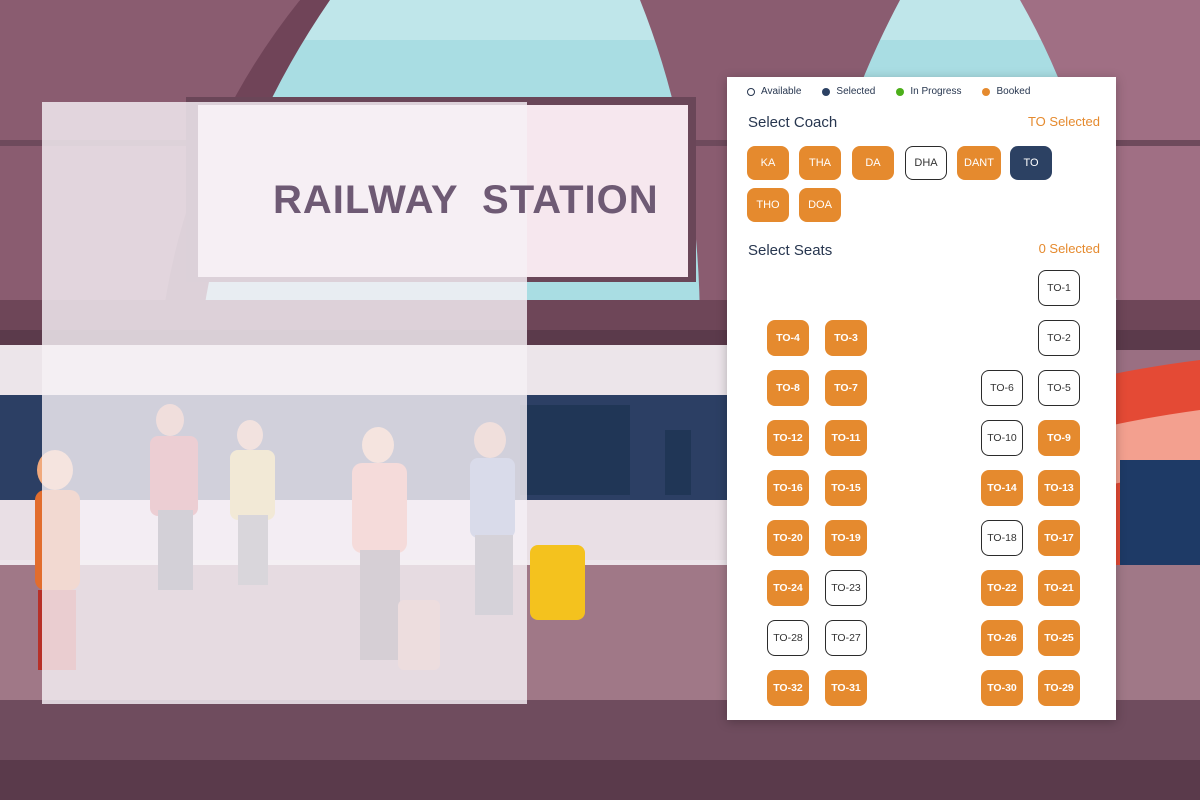 This screenshot has width=1200, height=800. Describe the element at coordinates (820, 205) in the screenshot. I see `coach-button-doa: DOA` at that location.